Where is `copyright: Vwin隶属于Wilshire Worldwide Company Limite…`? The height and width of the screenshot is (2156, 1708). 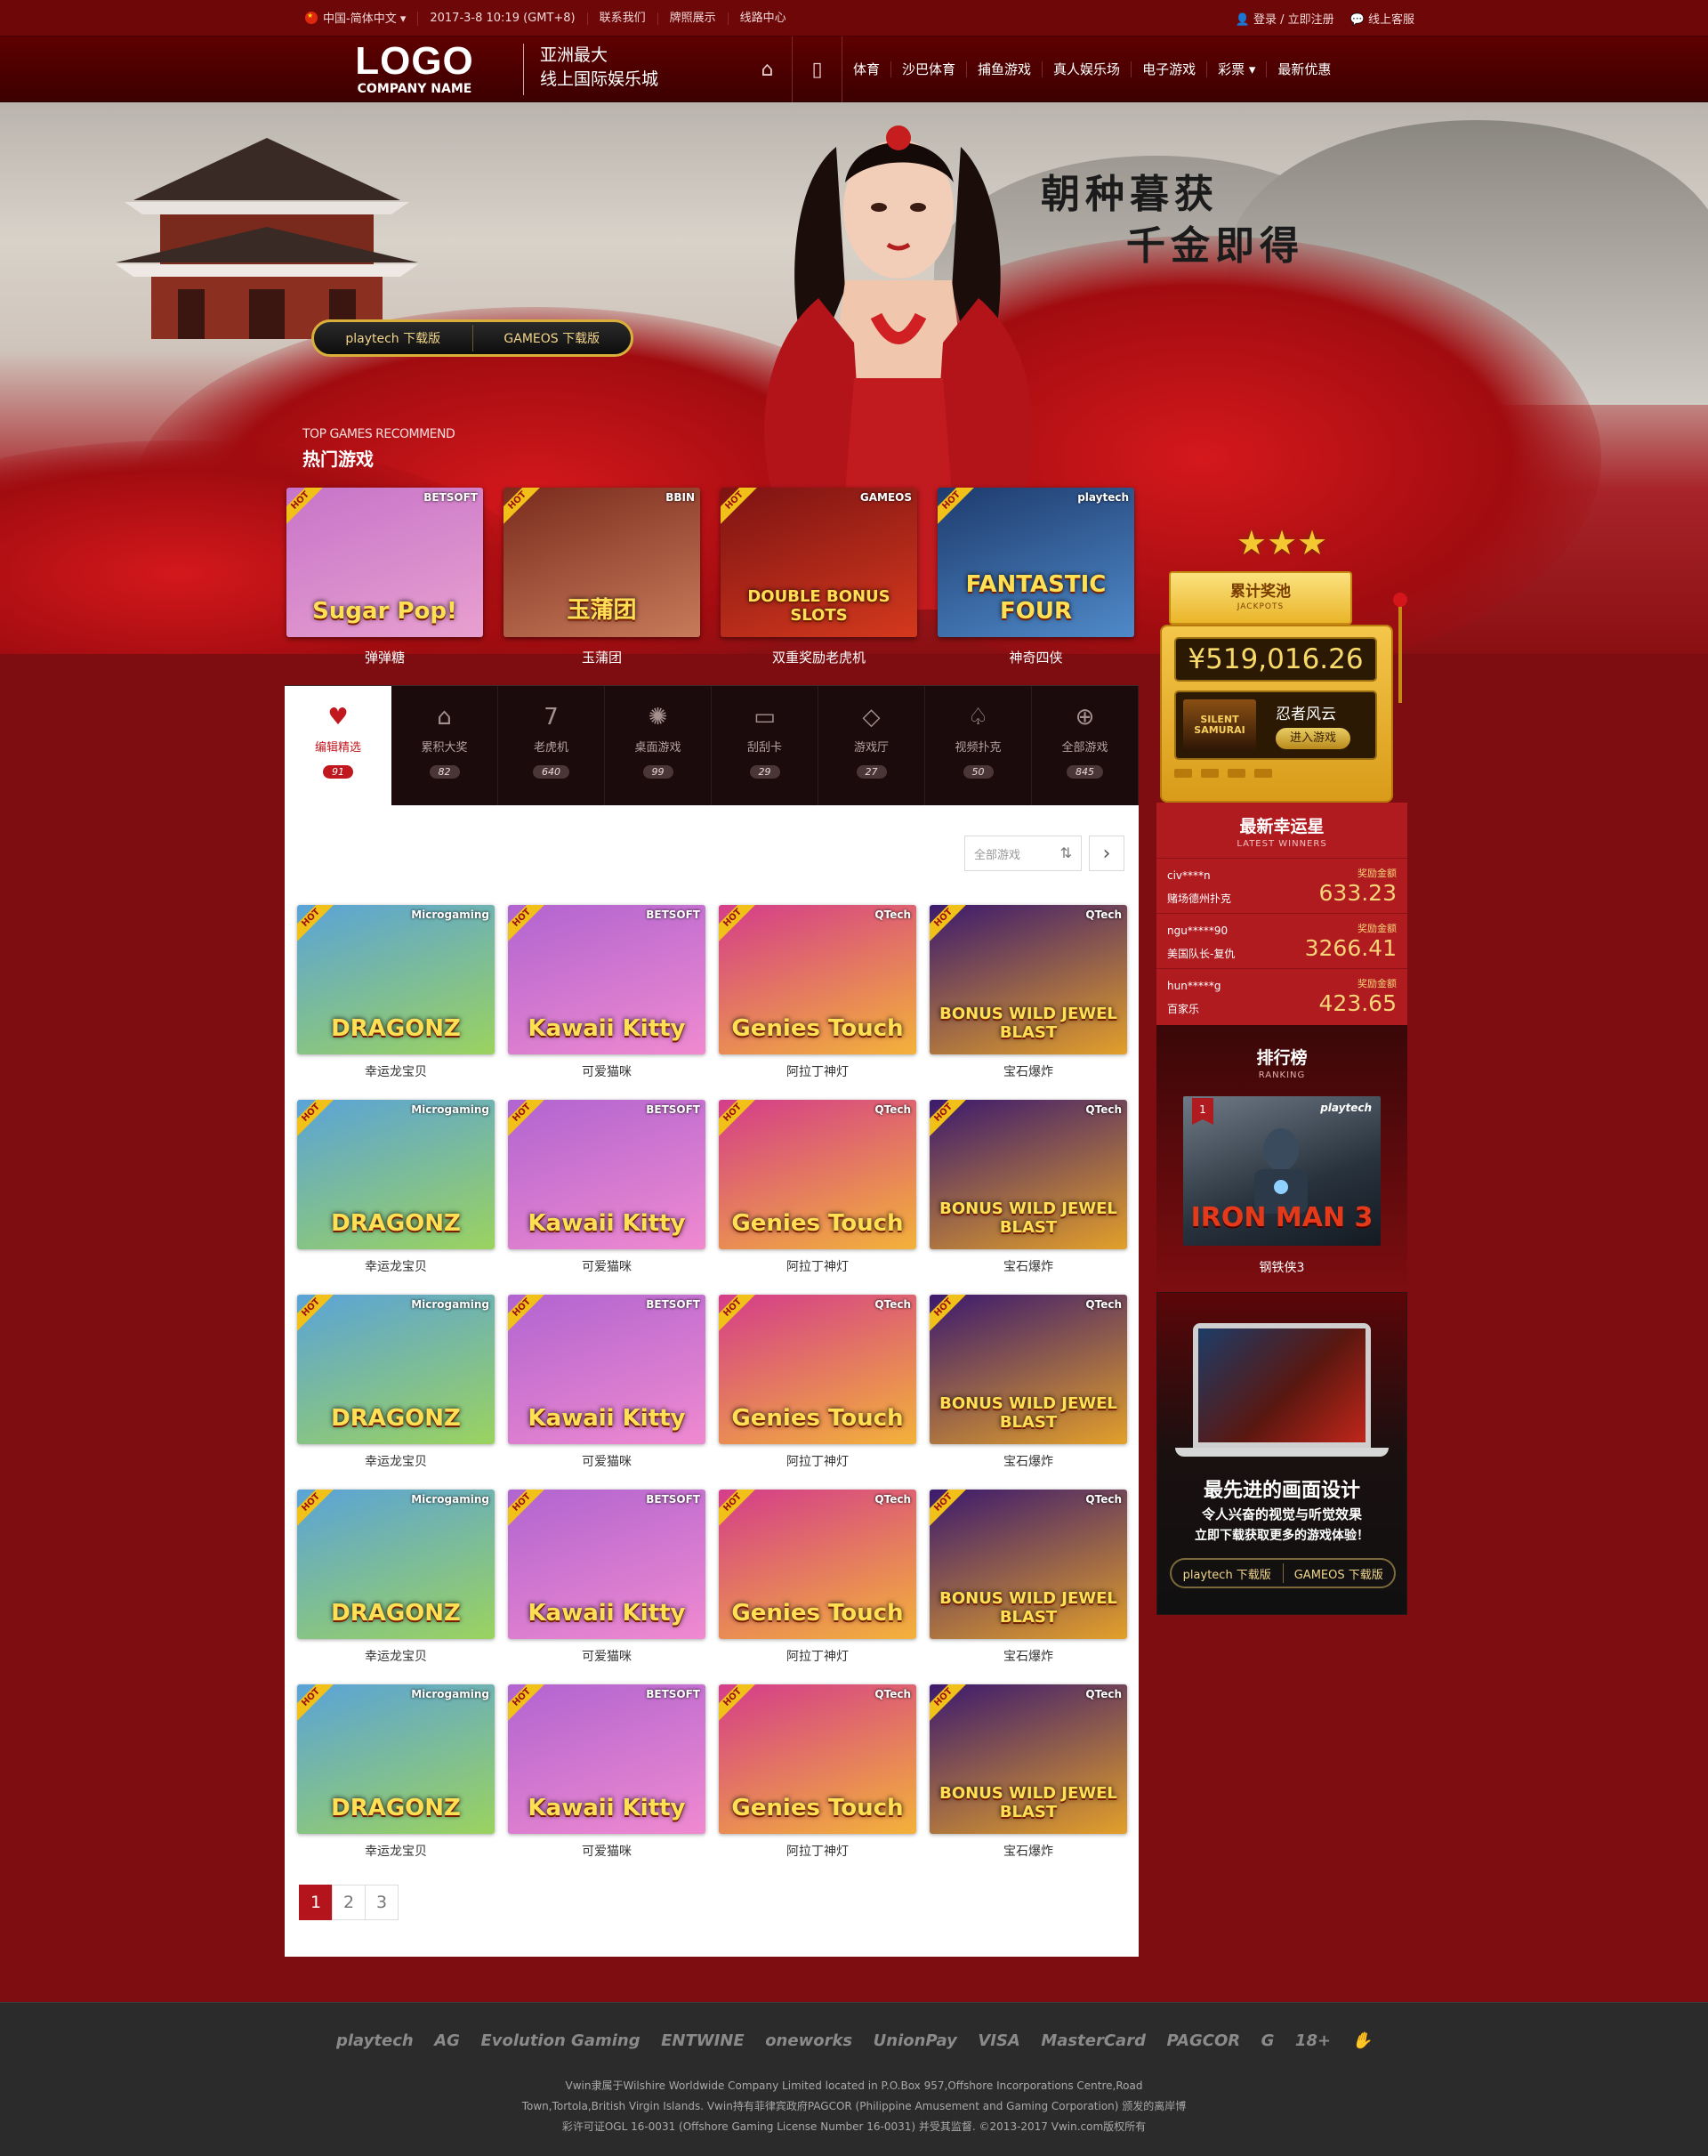 copyright: Vwin隶属于Wilshire Worldwide Company Limite… is located at coordinates (854, 2106).